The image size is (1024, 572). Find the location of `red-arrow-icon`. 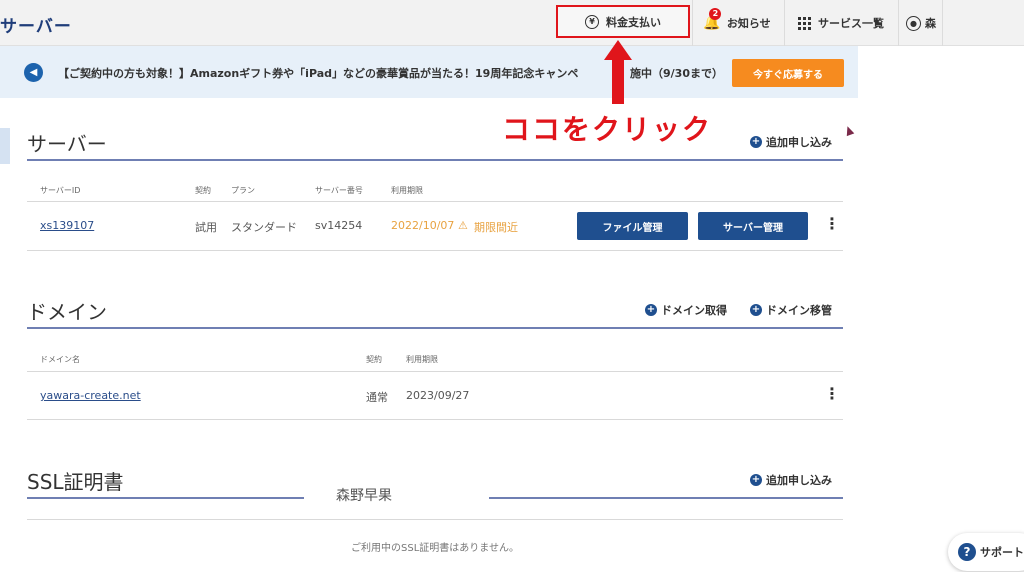

red-arrow-icon is located at coordinates (618, 72).